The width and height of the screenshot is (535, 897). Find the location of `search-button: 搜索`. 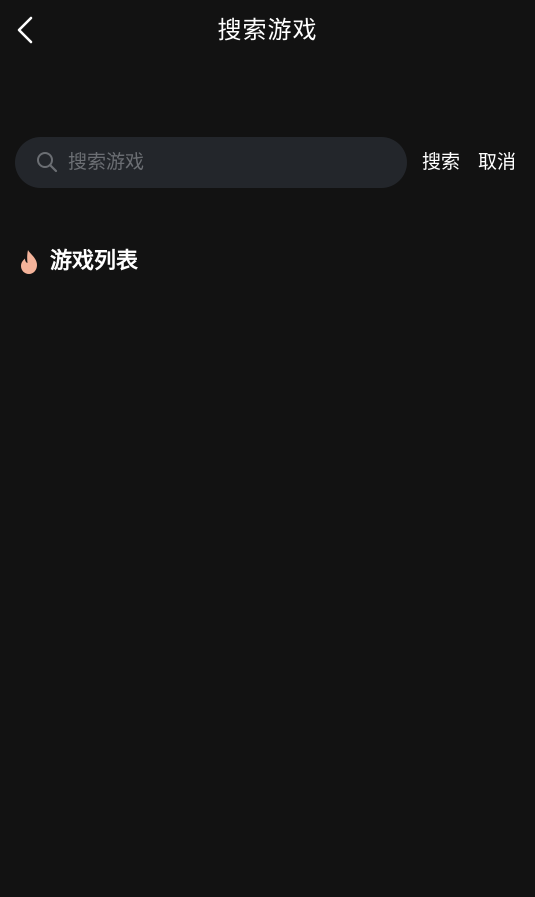

search-button: 搜索 is located at coordinates (441, 162).